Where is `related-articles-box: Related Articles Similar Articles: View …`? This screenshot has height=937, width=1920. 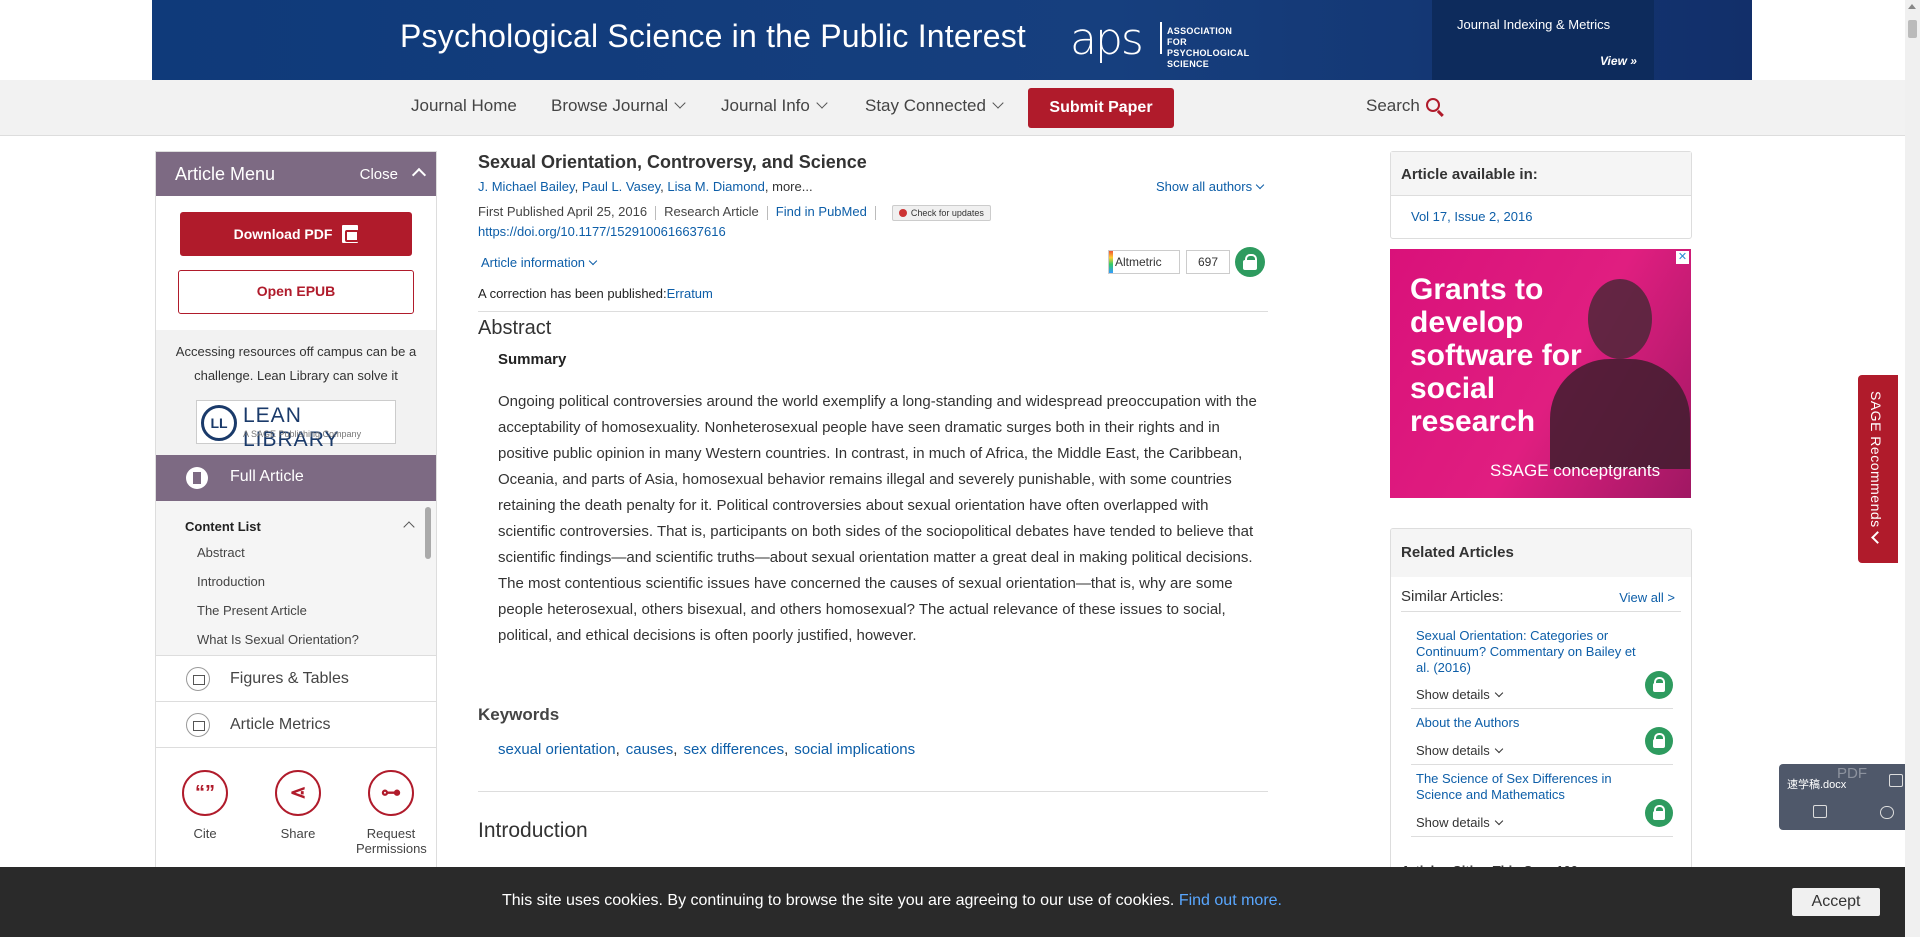 related-articles-box: Related Articles Similar Articles: View … is located at coordinates (1541, 708).